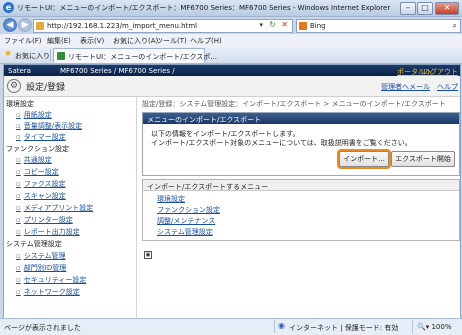 Image resolution: width=462 pixels, height=335 pixels. Describe the element at coordinates (188, 210) in the screenshot. I see `menu-item-function: ファンクション設定` at that location.